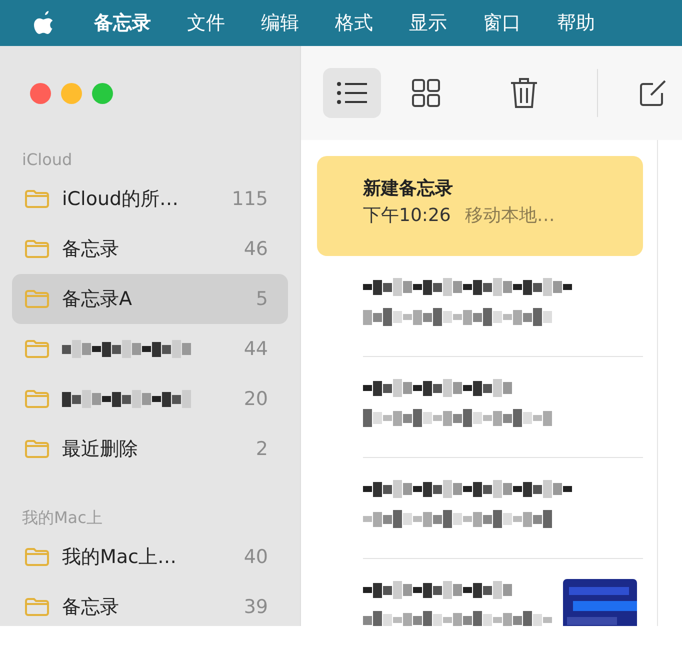  Describe the element at coordinates (256, 399) in the screenshot. I see `folder-count: 20` at that location.